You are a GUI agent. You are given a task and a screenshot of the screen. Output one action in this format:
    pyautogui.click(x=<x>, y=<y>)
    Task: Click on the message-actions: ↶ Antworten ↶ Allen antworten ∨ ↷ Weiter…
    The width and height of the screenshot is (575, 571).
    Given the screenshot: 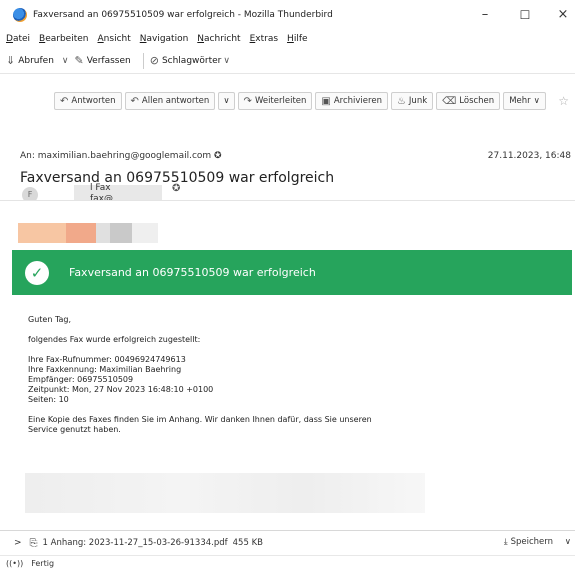 What is the action you would take?
    pyautogui.click(x=301, y=101)
    